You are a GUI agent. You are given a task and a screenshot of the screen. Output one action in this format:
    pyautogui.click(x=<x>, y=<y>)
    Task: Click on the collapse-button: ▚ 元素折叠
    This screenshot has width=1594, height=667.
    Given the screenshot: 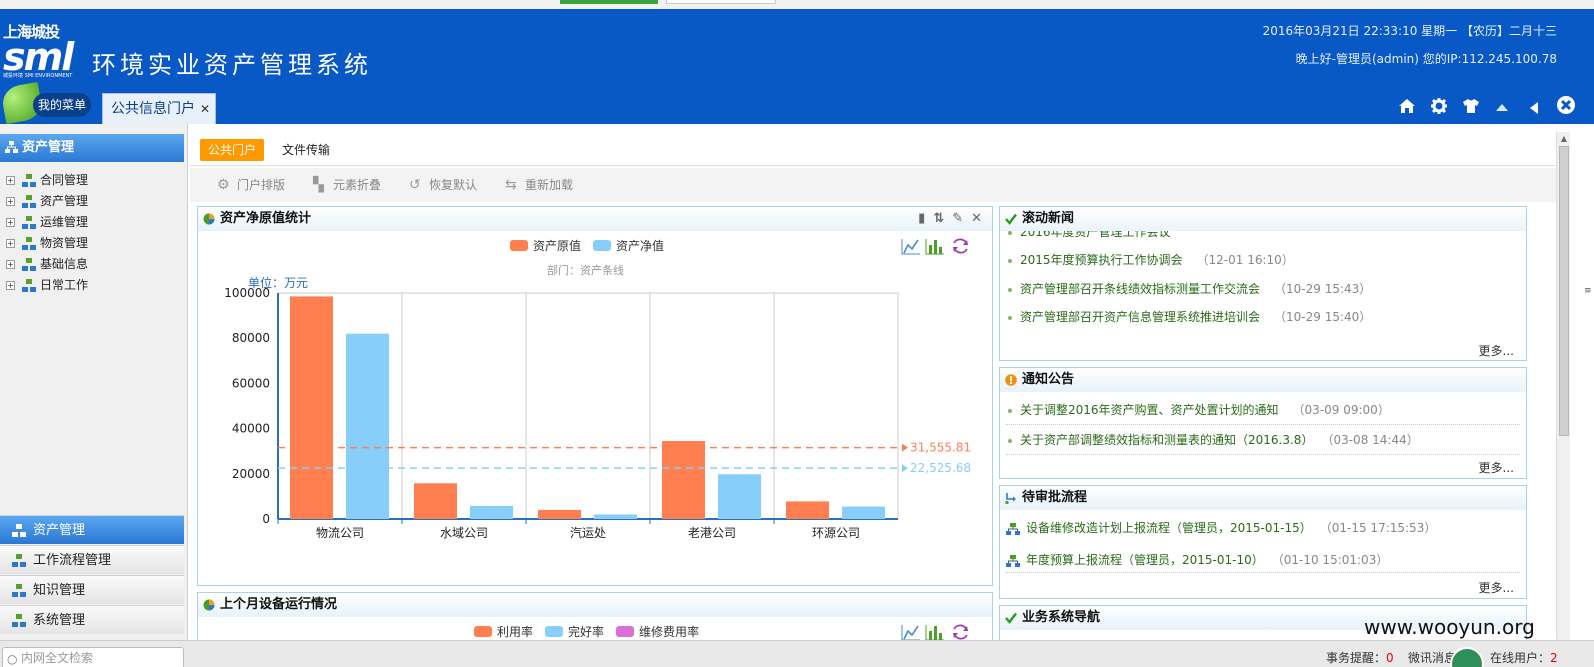 What is the action you would take?
    pyautogui.click(x=347, y=185)
    